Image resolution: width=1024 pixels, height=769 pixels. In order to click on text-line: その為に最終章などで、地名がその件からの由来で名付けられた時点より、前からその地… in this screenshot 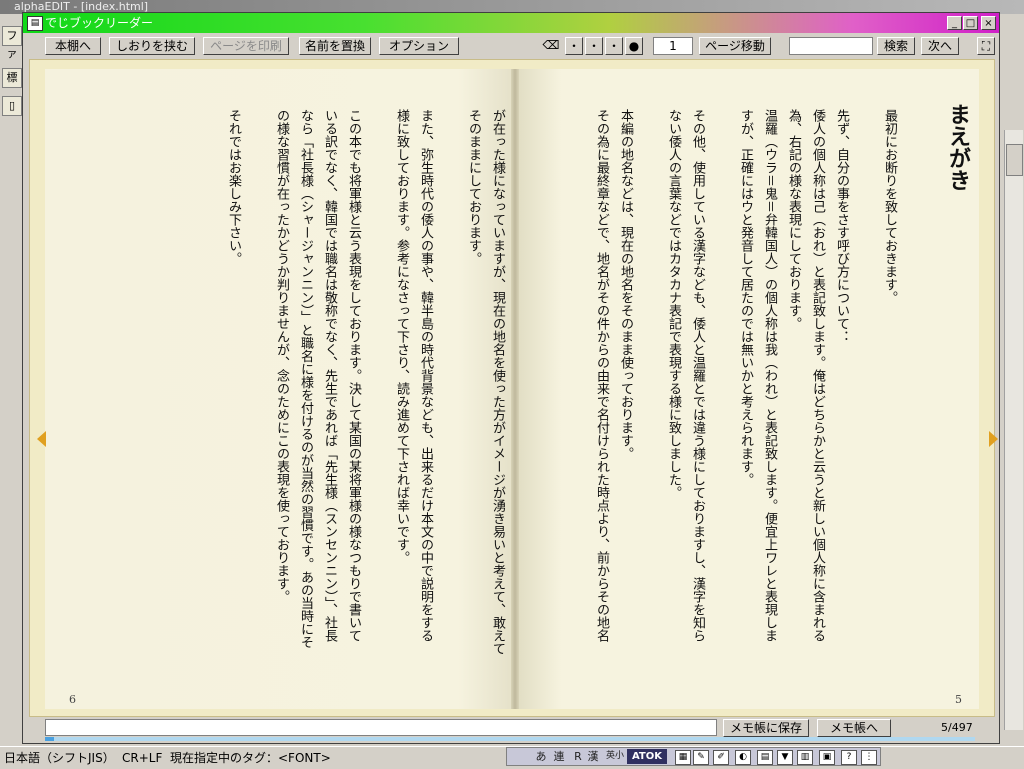, I will do `click(601, 375)`.